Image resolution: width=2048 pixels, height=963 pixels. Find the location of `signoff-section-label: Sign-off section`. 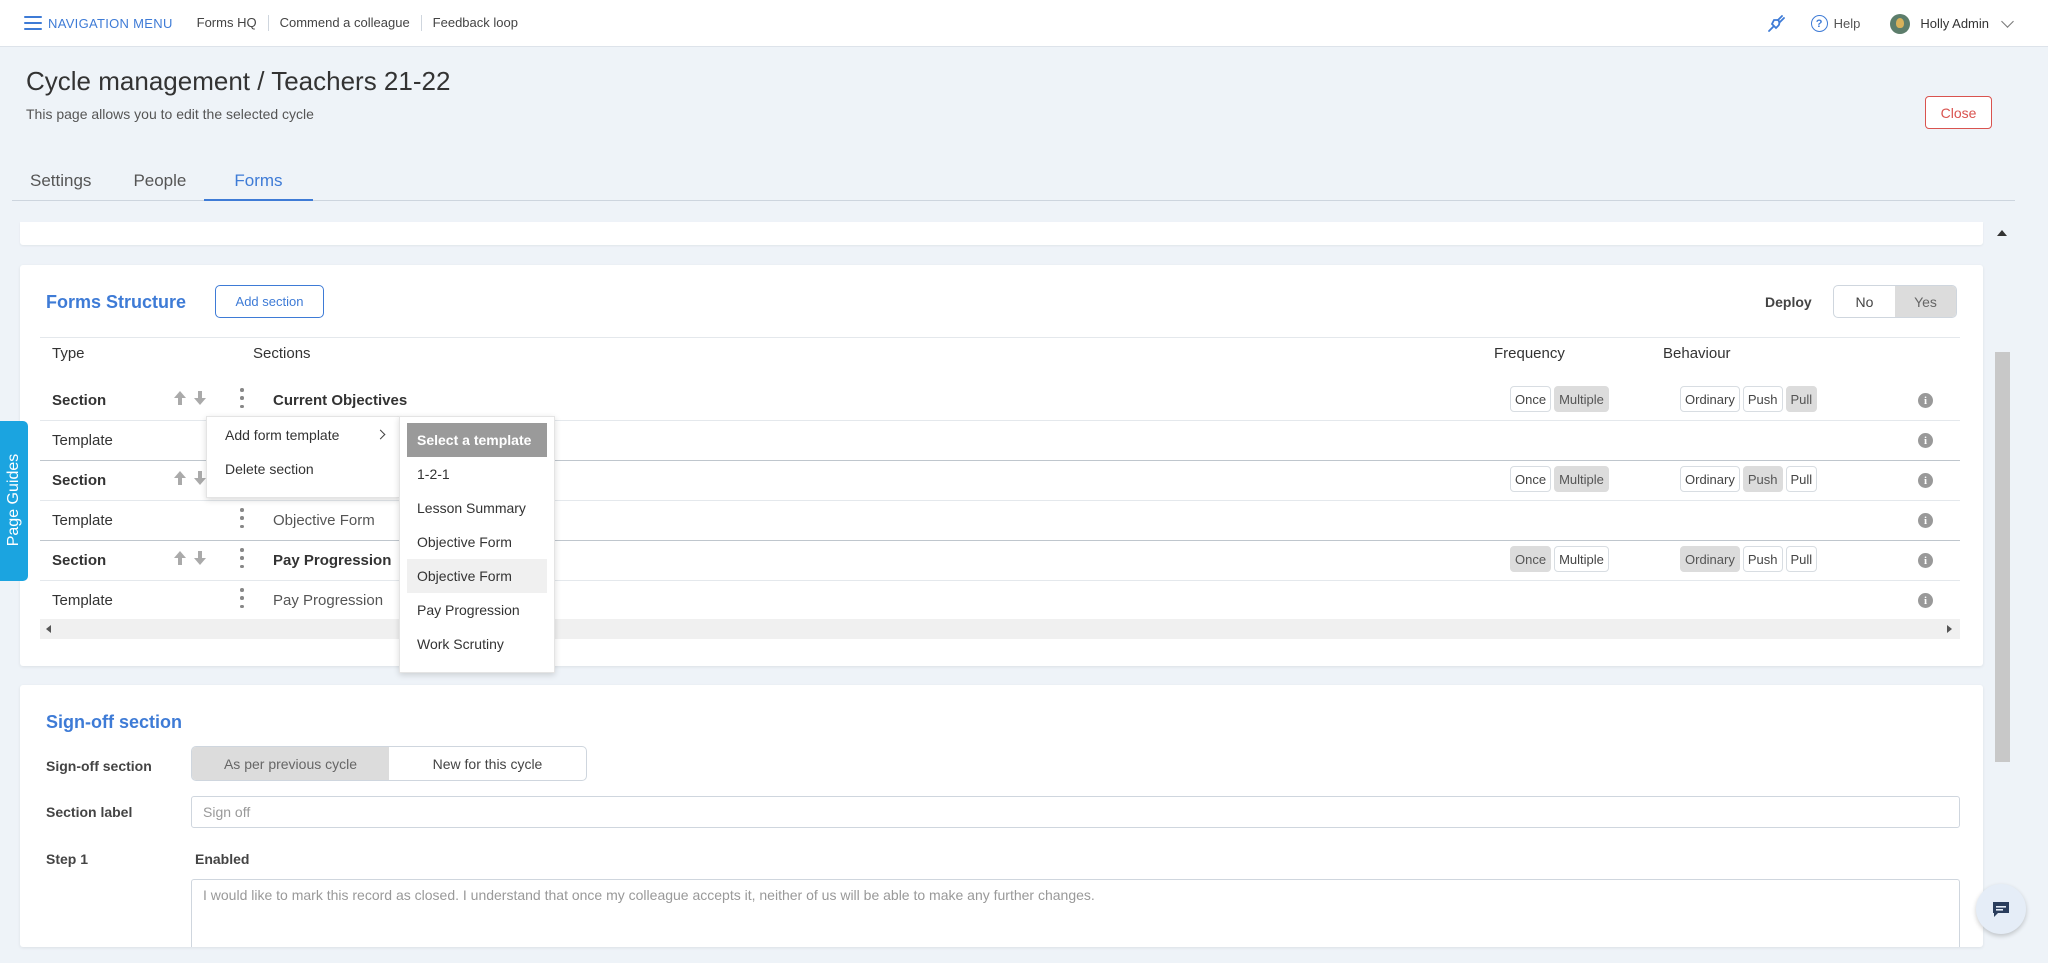

signoff-section-label: Sign-off section is located at coordinates (99, 766).